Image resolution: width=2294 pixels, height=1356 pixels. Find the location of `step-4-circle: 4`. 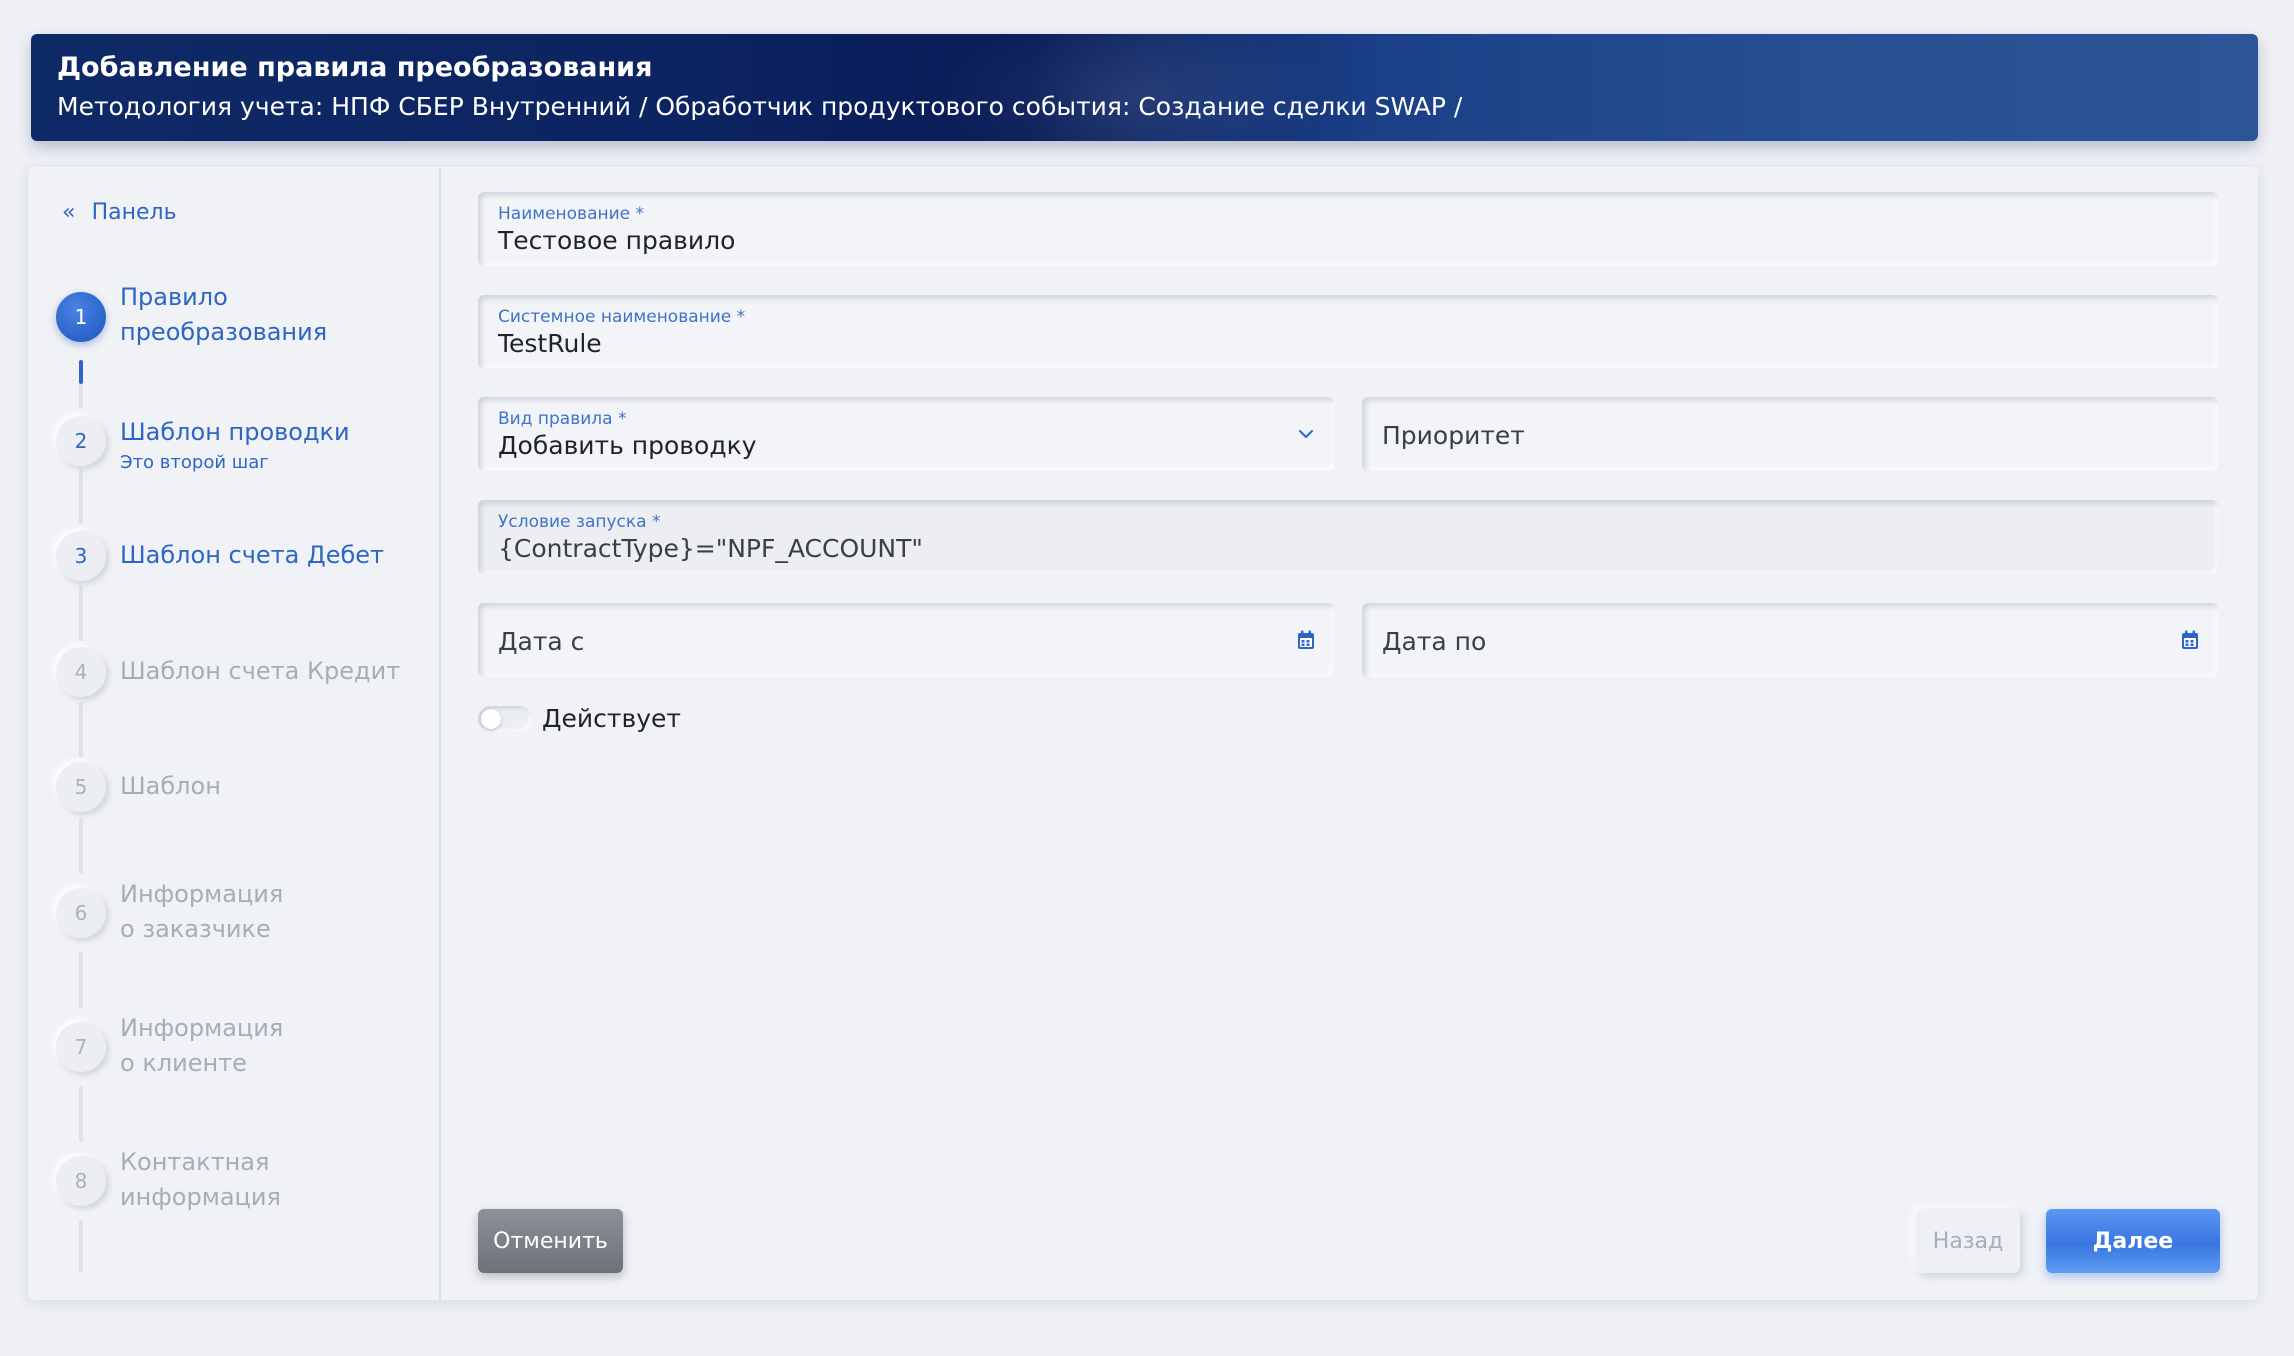

step-4-circle: 4 is located at coordinates (81, 672).